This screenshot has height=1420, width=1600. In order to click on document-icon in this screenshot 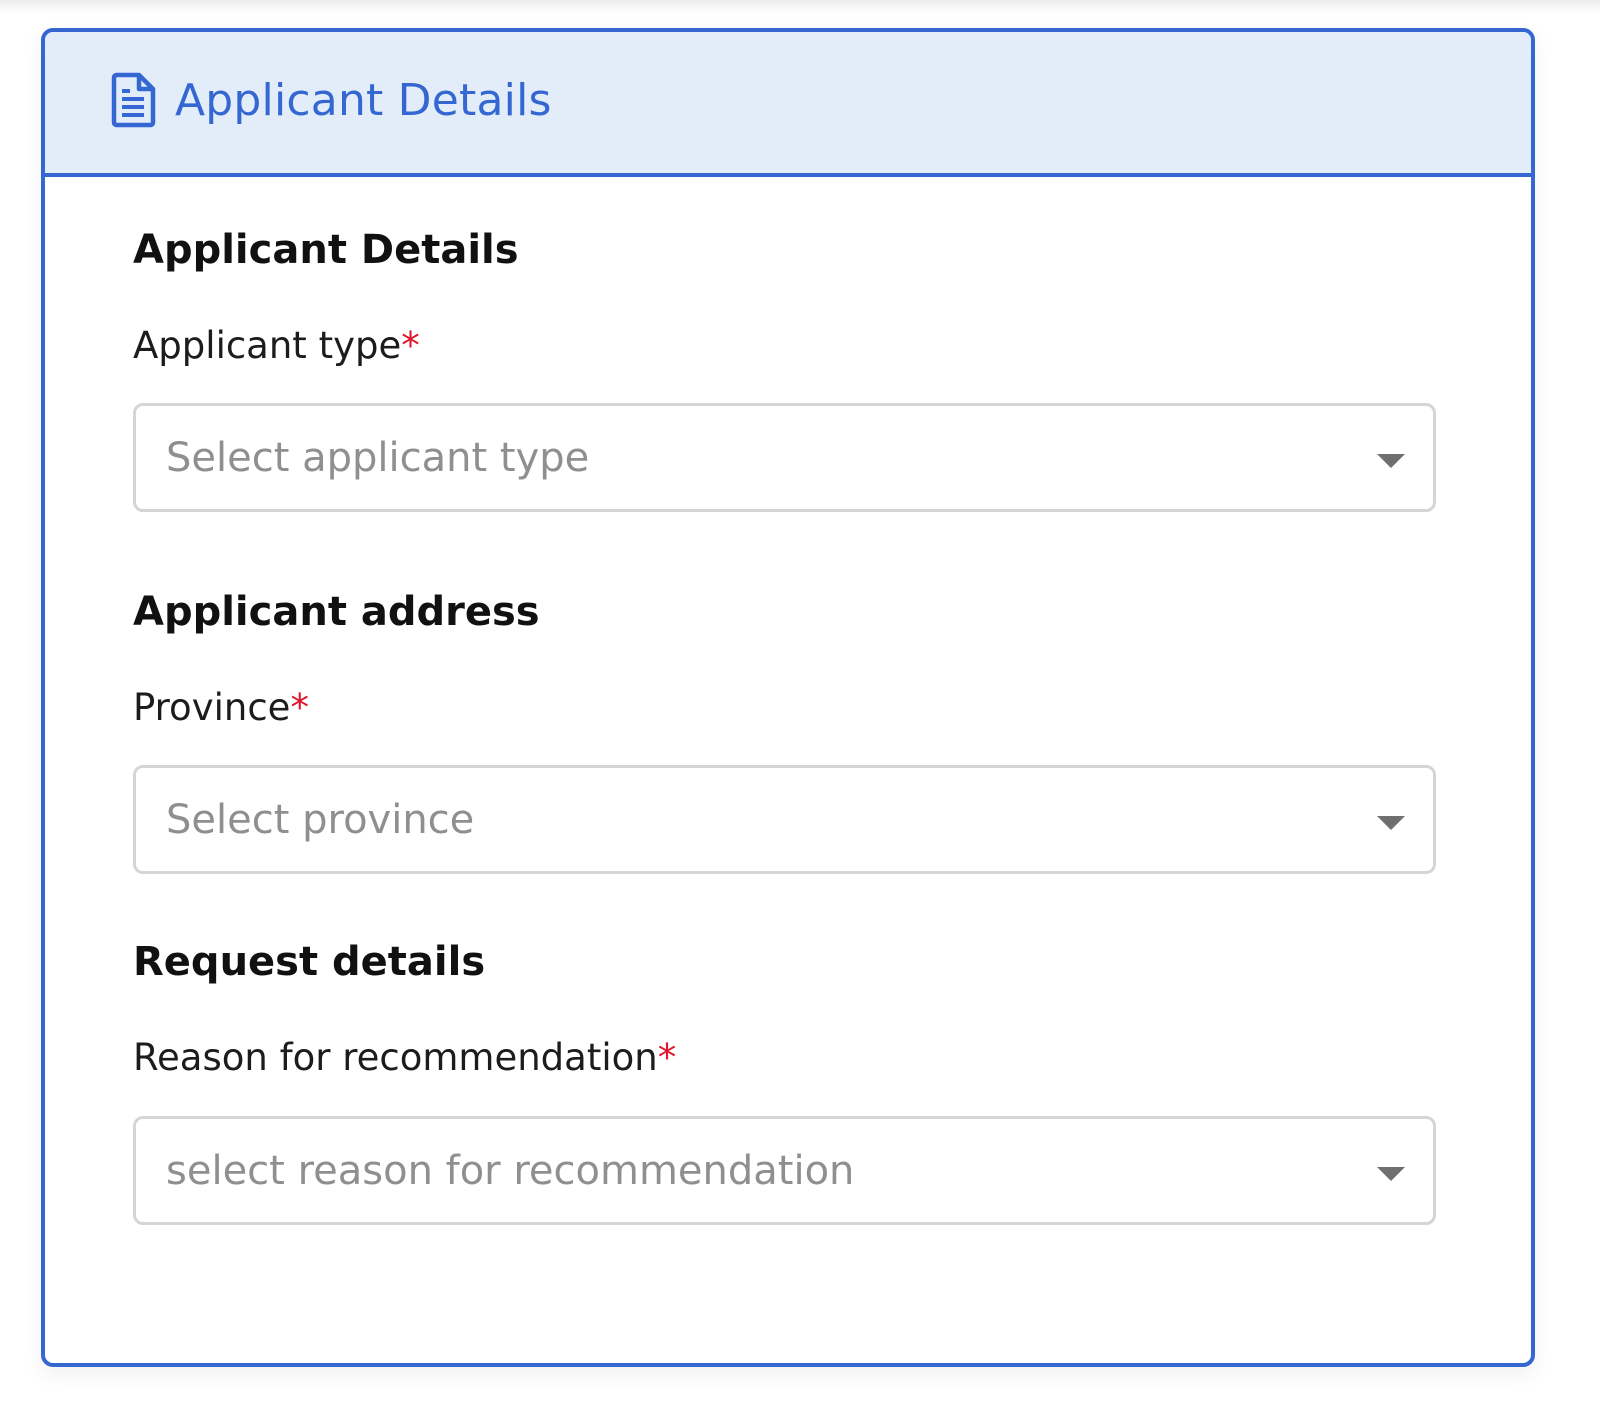, I will do `click(134, 100)`.